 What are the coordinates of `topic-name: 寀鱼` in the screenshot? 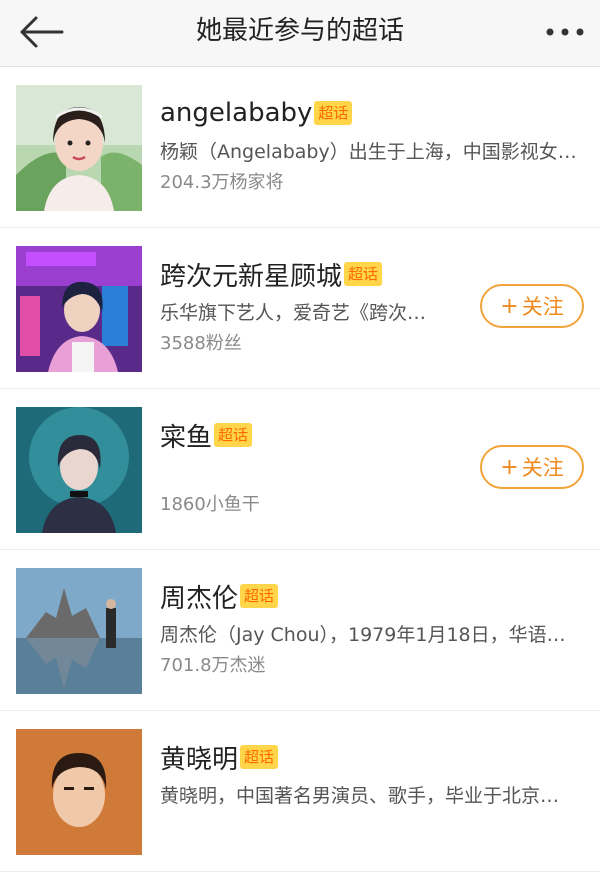 It's located at (186, 437).